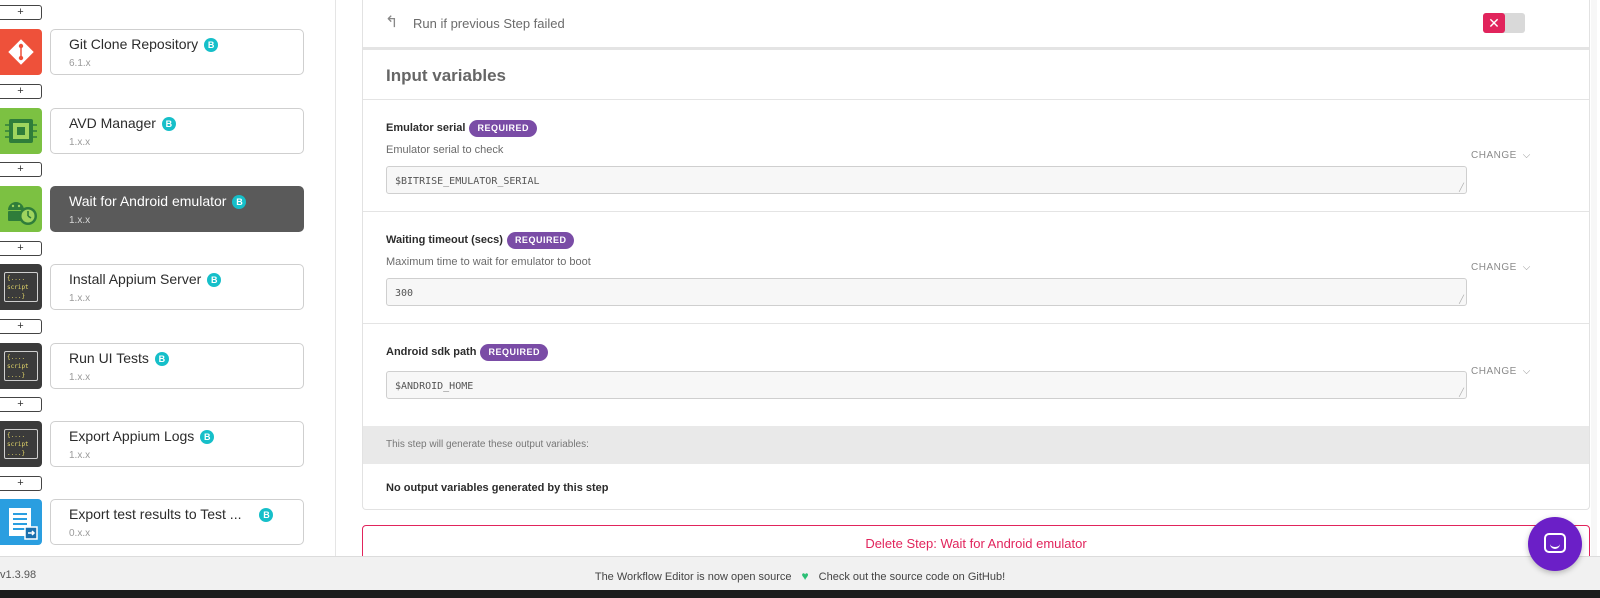 This screenshot has height=598, width=1600. I want to click on step-install-appium-server: Install Appium Server B 1.x.x, so click(177, 287).